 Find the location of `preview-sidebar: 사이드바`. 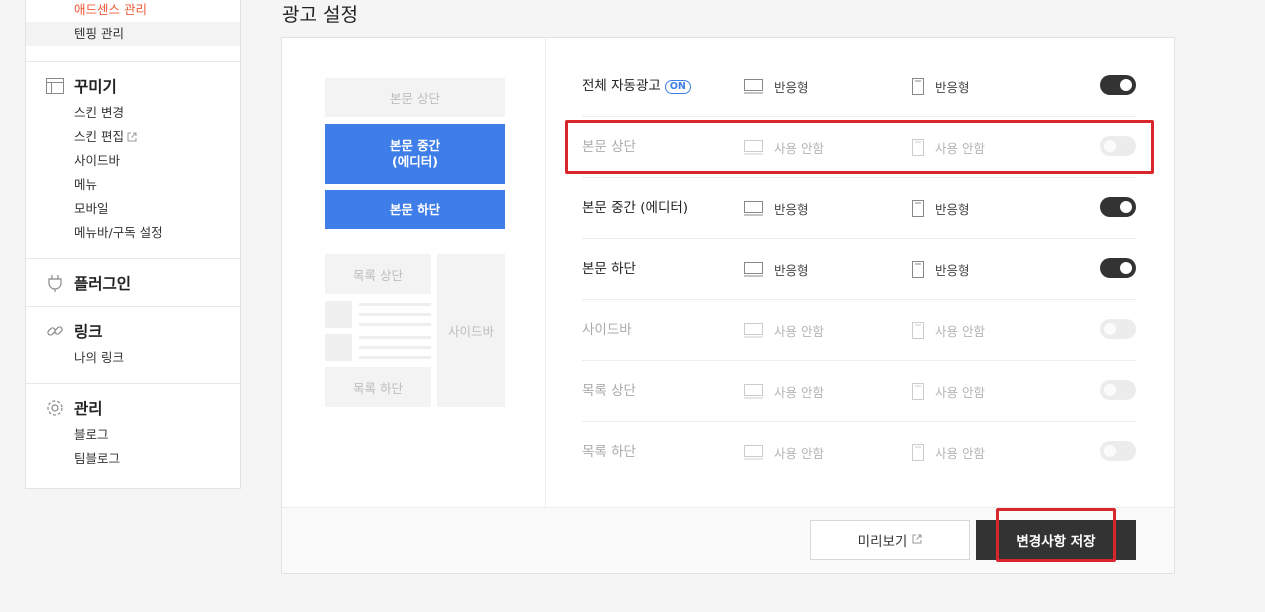

preview-sidebar: 사이드바 is located at coordinates (471, 330).